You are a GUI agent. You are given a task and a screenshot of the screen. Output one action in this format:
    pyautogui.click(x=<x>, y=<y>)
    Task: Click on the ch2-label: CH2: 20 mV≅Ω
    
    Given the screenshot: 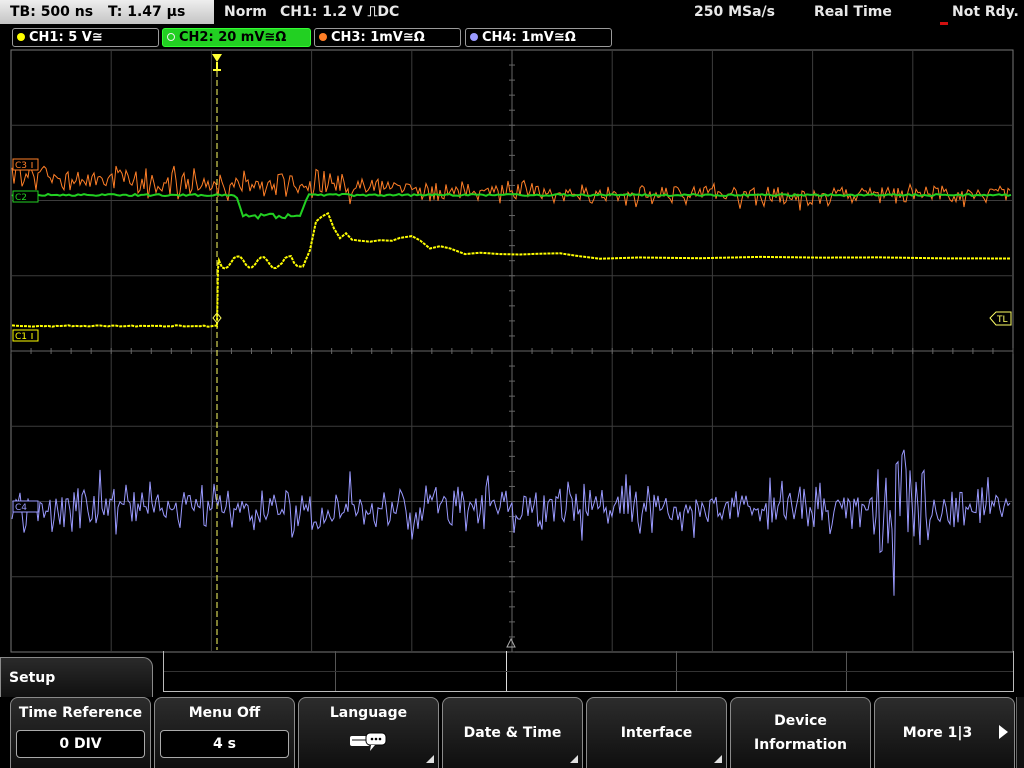 What is the action you would take?
    pyautogui.click(x=233, y=37)
    